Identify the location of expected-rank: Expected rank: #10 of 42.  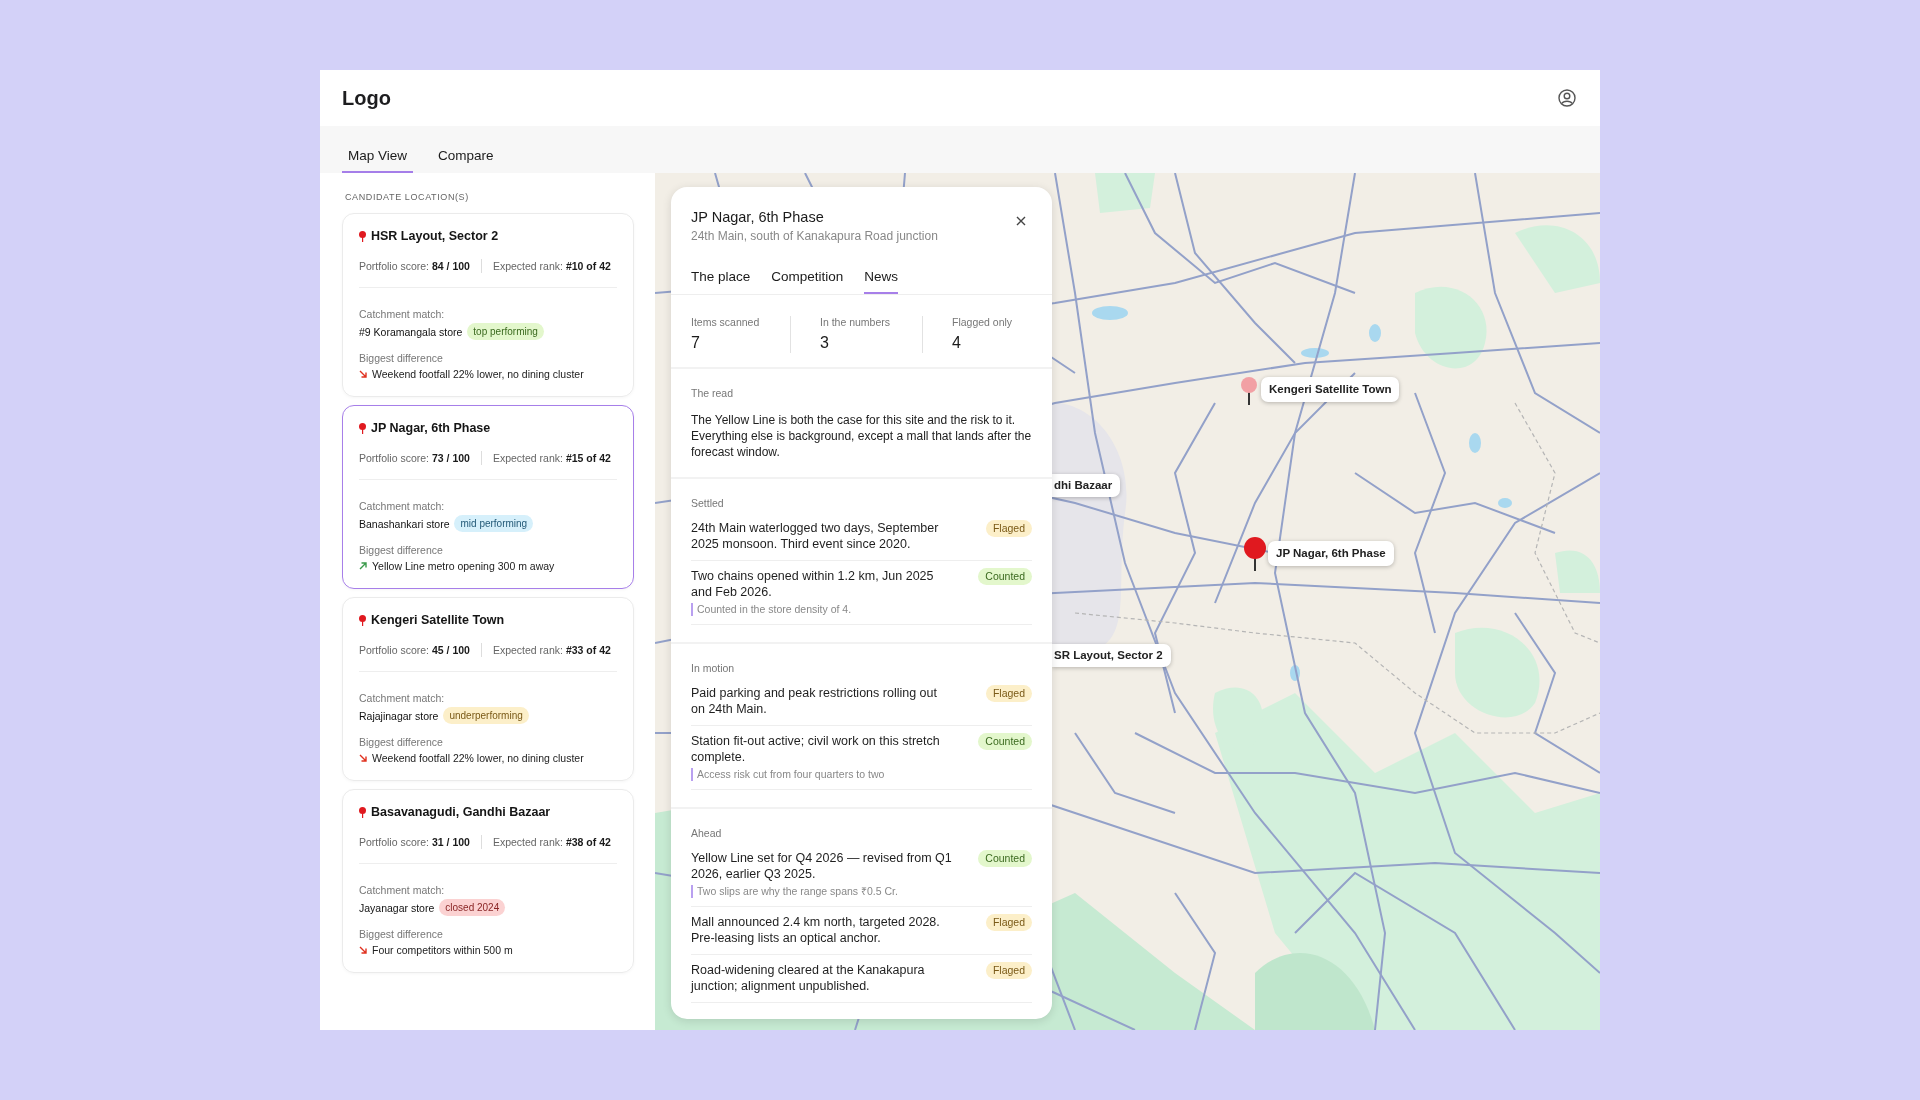
(551, 266).